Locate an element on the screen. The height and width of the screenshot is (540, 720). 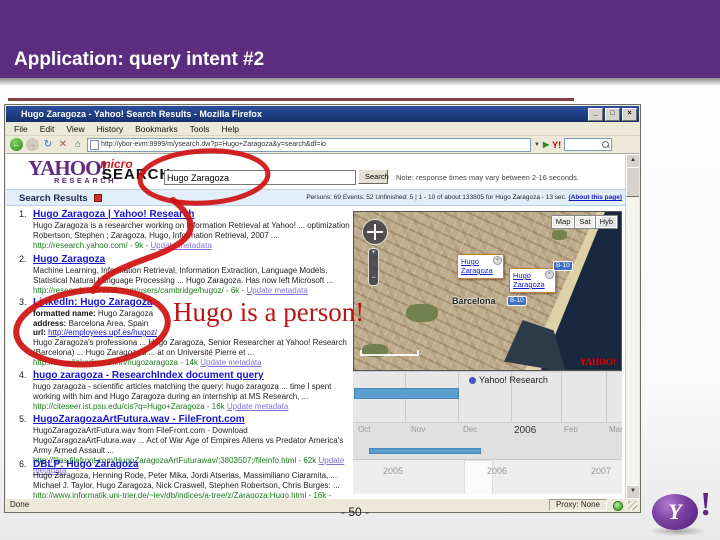
about-this-page-link: (About this page) is located at coordinates (595, 197).